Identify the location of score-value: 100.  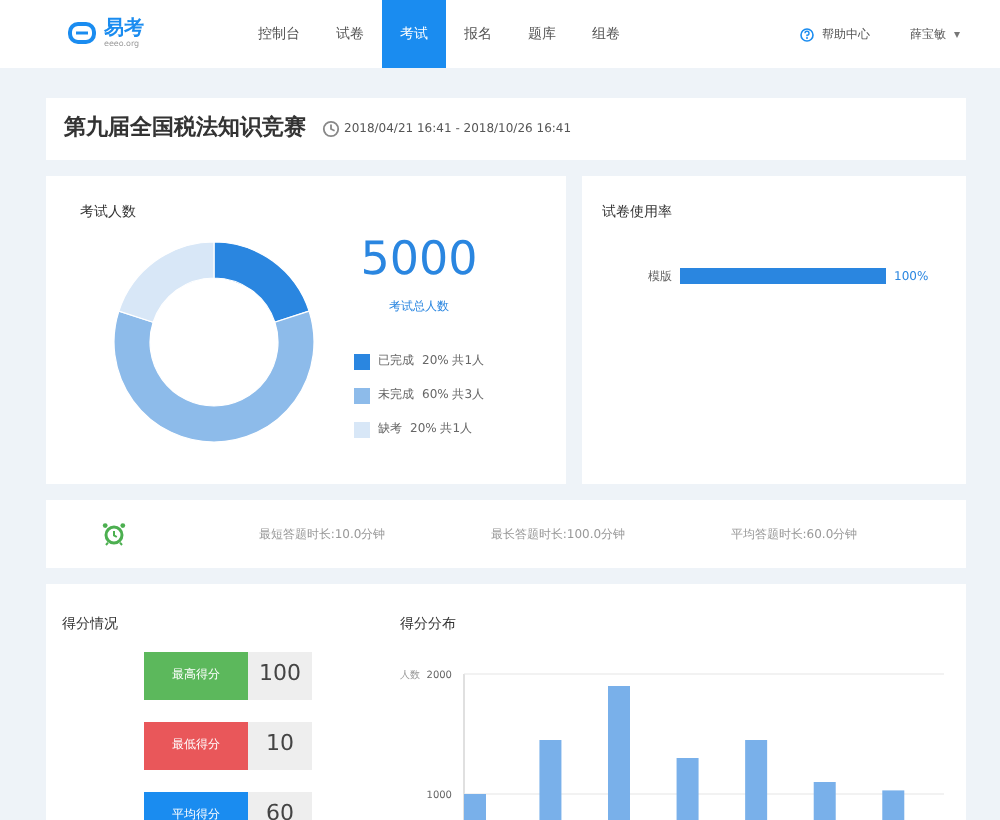
(280, 675).